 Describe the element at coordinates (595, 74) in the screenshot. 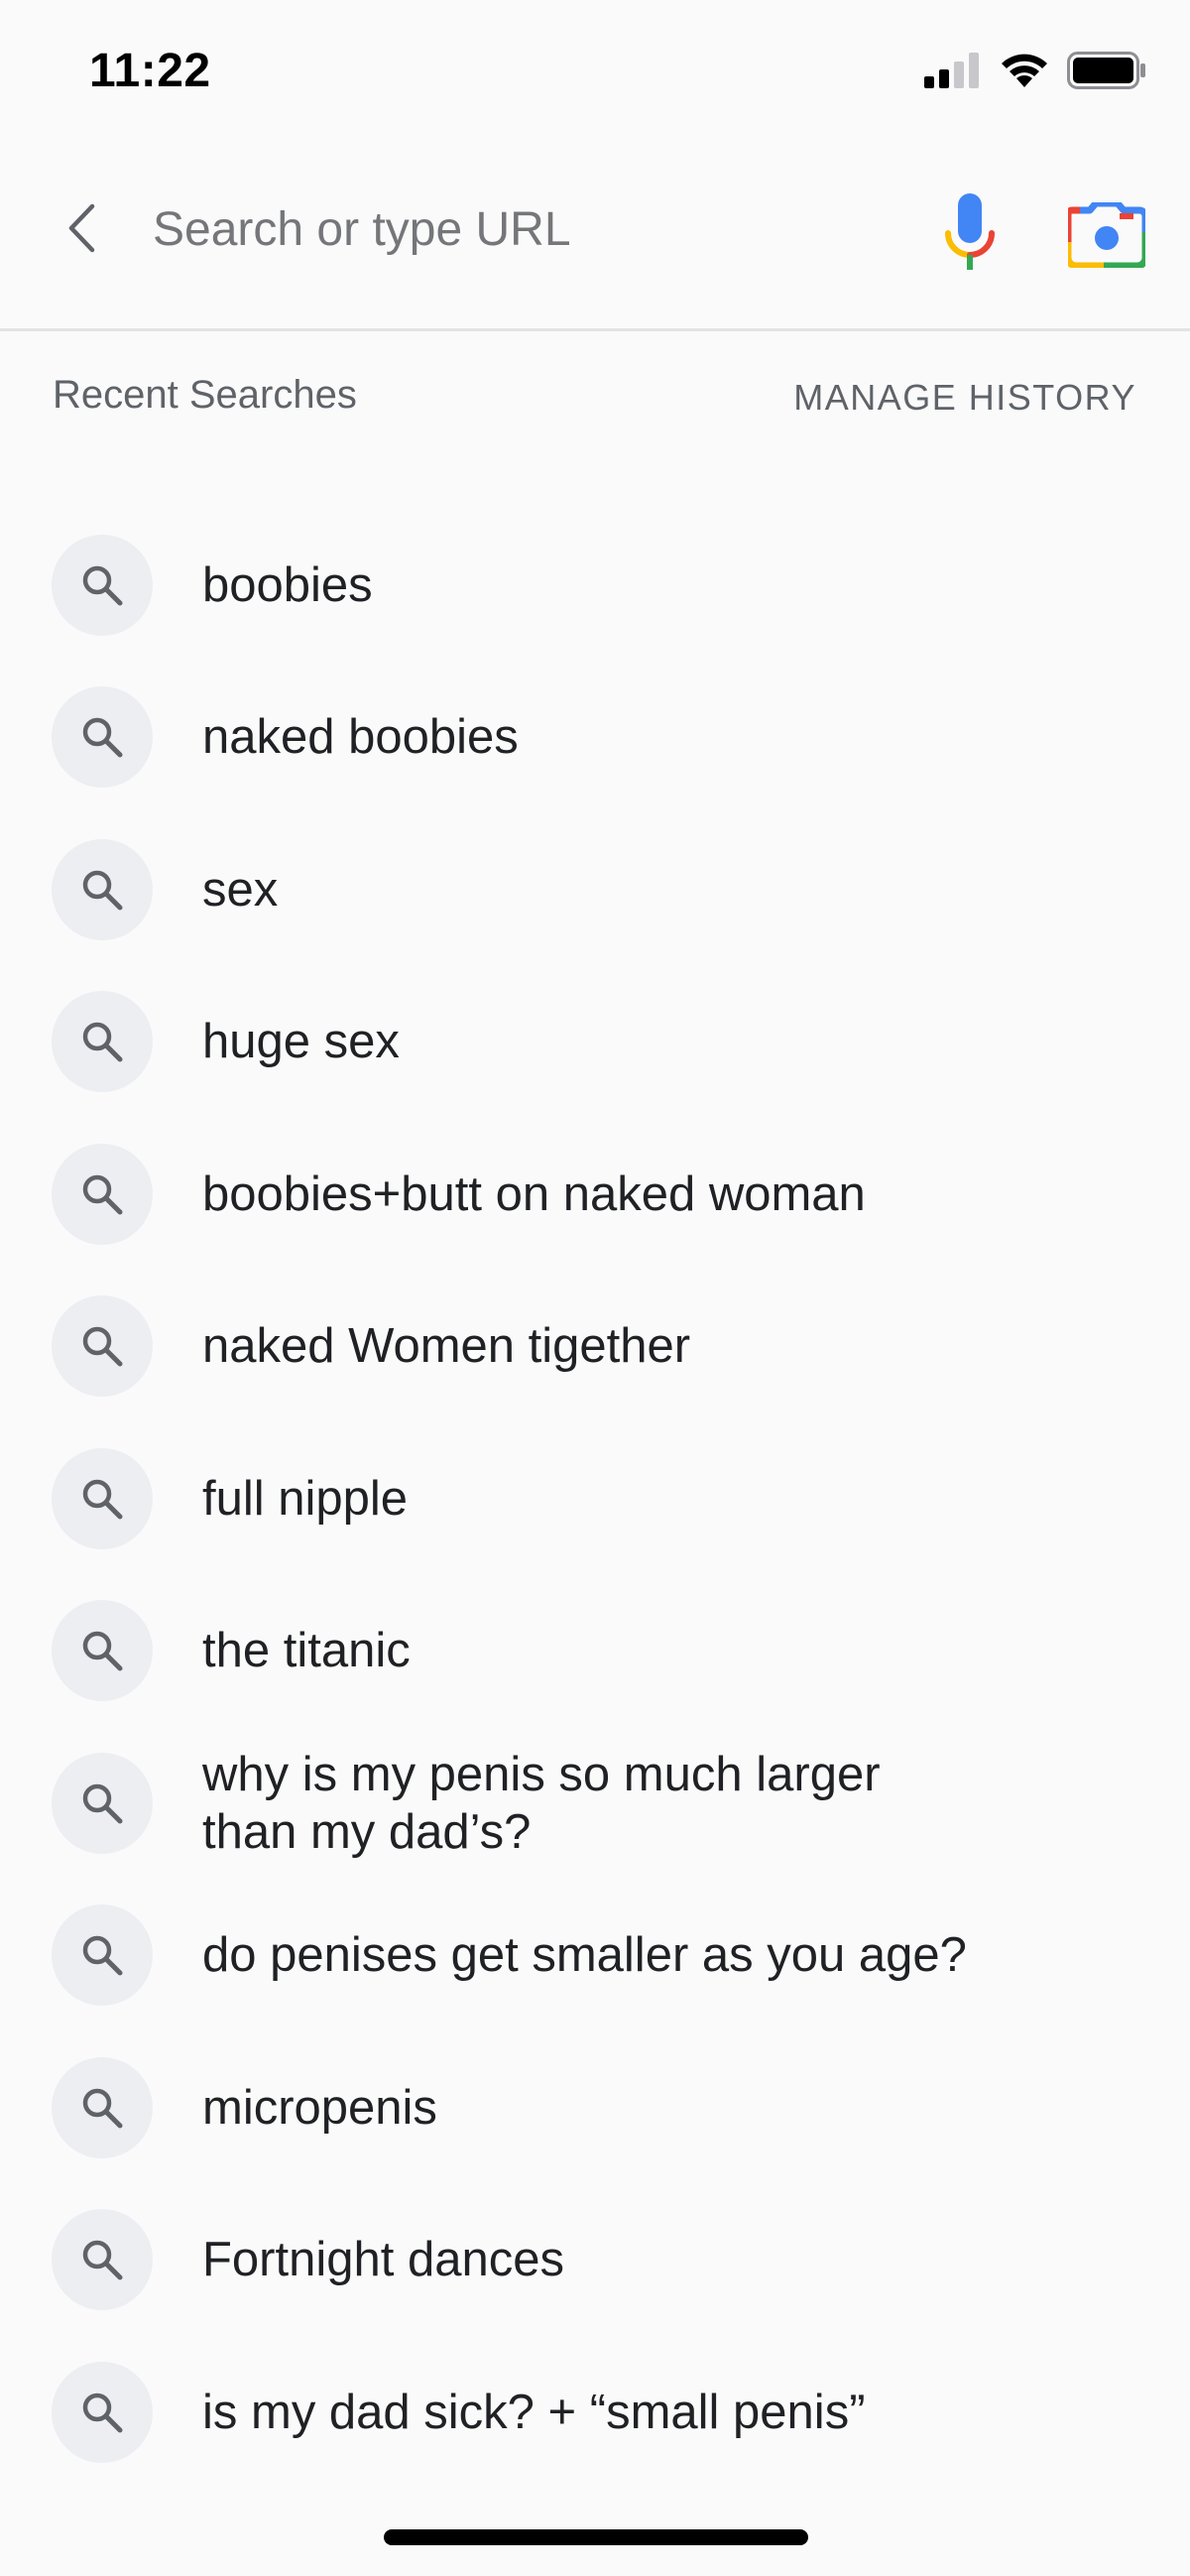

I see `status-bar: 11:22` at that location.